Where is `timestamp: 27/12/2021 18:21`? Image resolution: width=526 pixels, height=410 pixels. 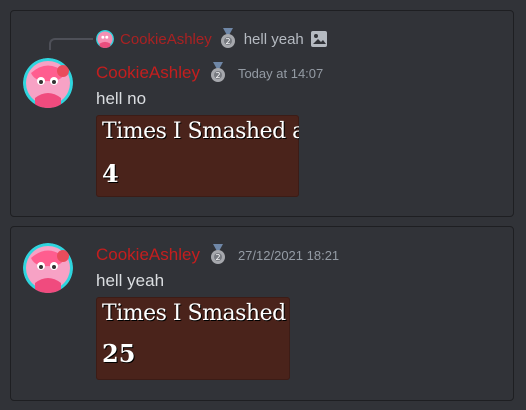
timestamp: 27/12/2021 18:21 is located at coordinates (288, 255).